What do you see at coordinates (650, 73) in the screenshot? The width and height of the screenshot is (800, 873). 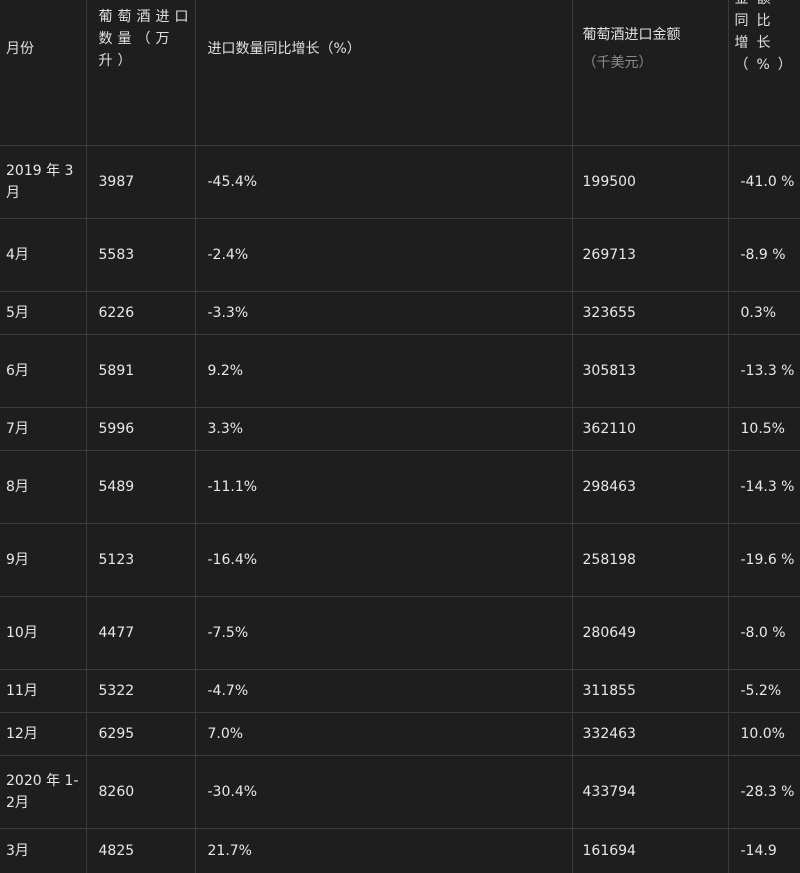 I see `header-amount: 葡萄酒进口金额 （千美元）` at bounding box center [650, 73].